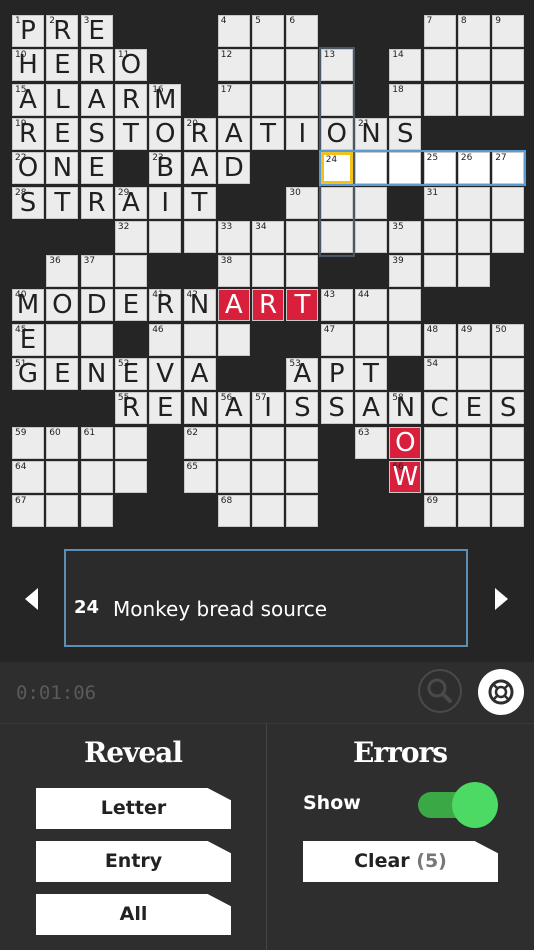 The height and width of the screenshot is (950, 534). What do you see at coordinates (439, 339) in the screenshot?
I see `grid-cell: 48` at bounding box center [439, 339].